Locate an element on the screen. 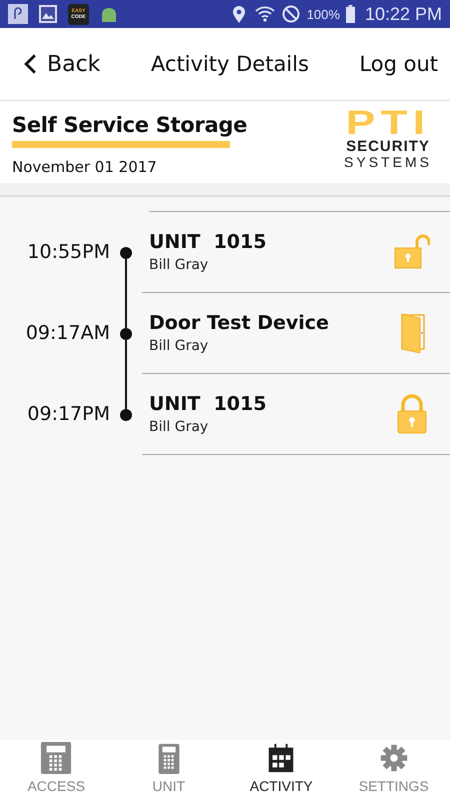 This screenshot has width=450, height=800. nav-tab: UNIT is located at coordinates (168, 770).